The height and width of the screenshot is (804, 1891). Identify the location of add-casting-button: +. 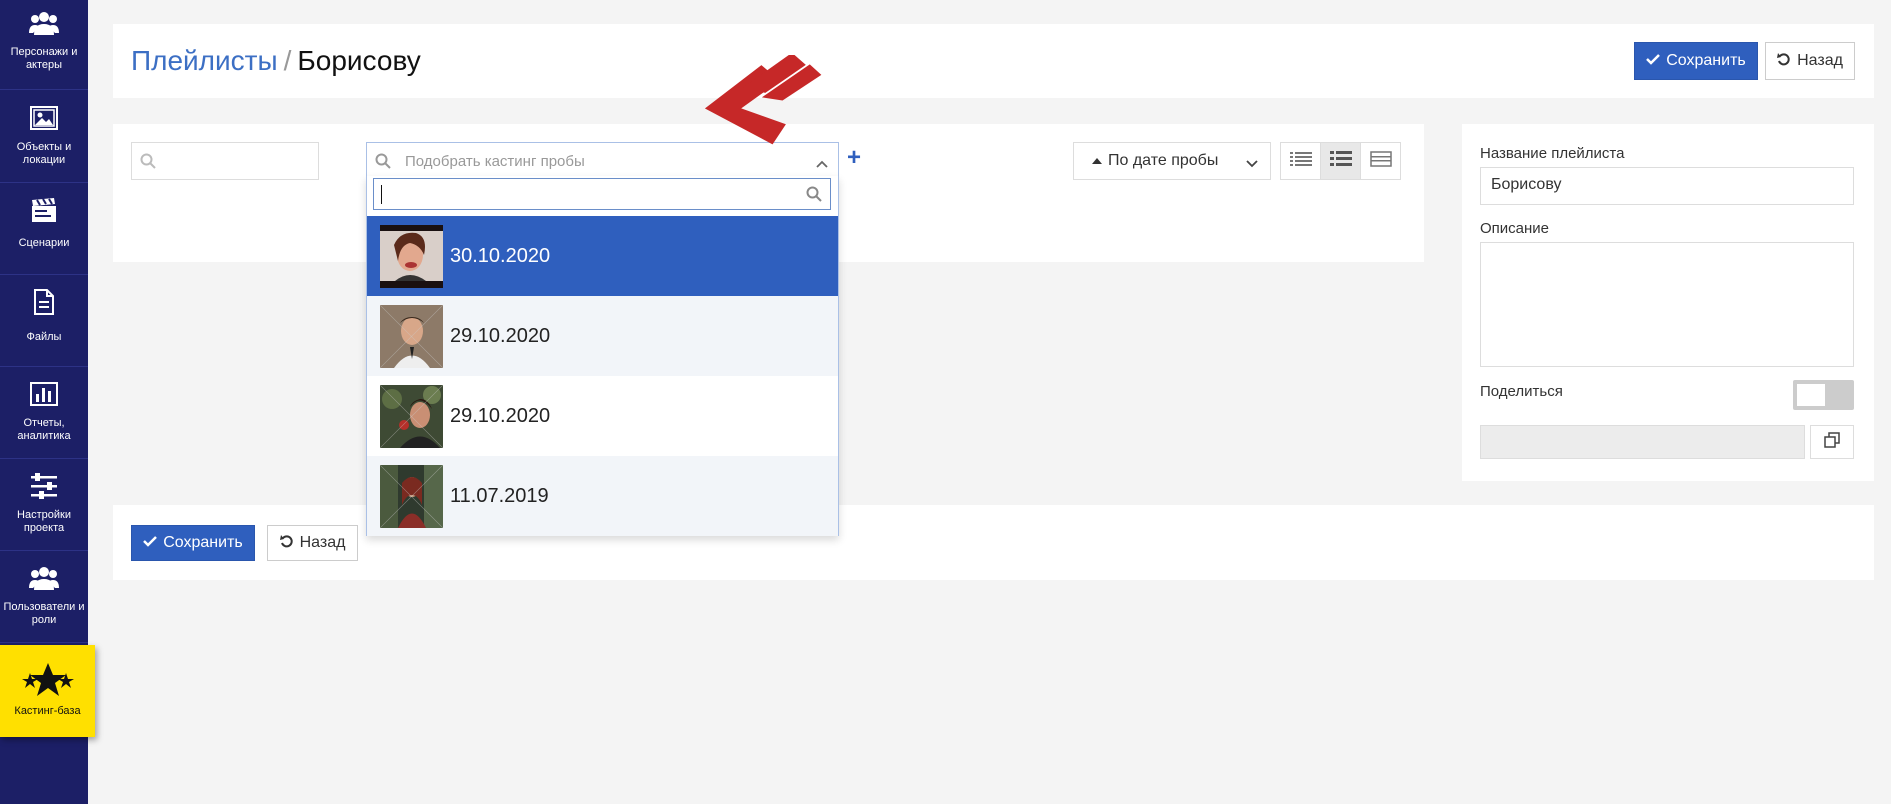
(854, 158).